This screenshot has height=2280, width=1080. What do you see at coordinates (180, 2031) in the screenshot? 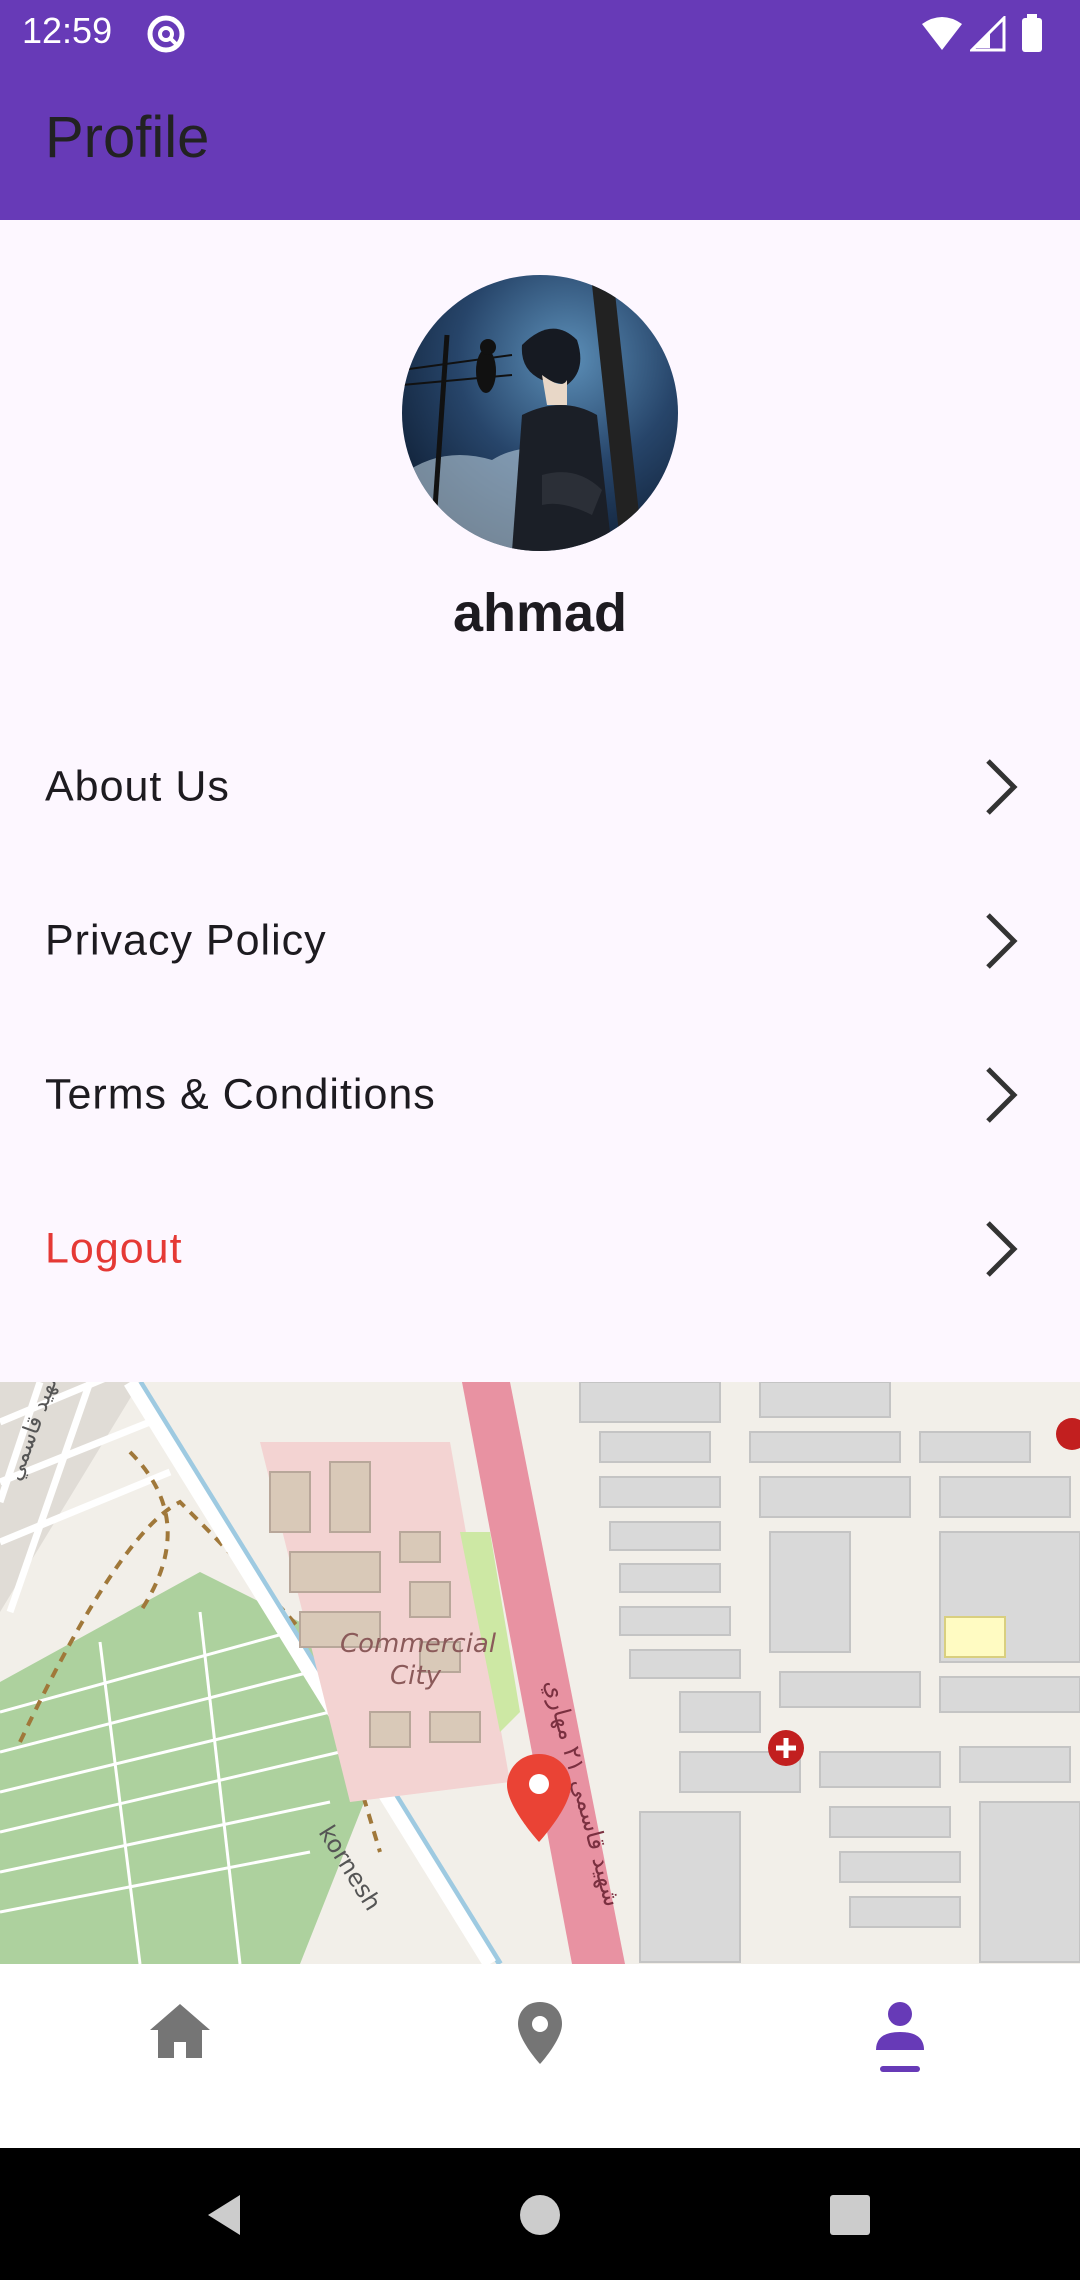
I see `home-icon` at bounding box center [180, 2031].